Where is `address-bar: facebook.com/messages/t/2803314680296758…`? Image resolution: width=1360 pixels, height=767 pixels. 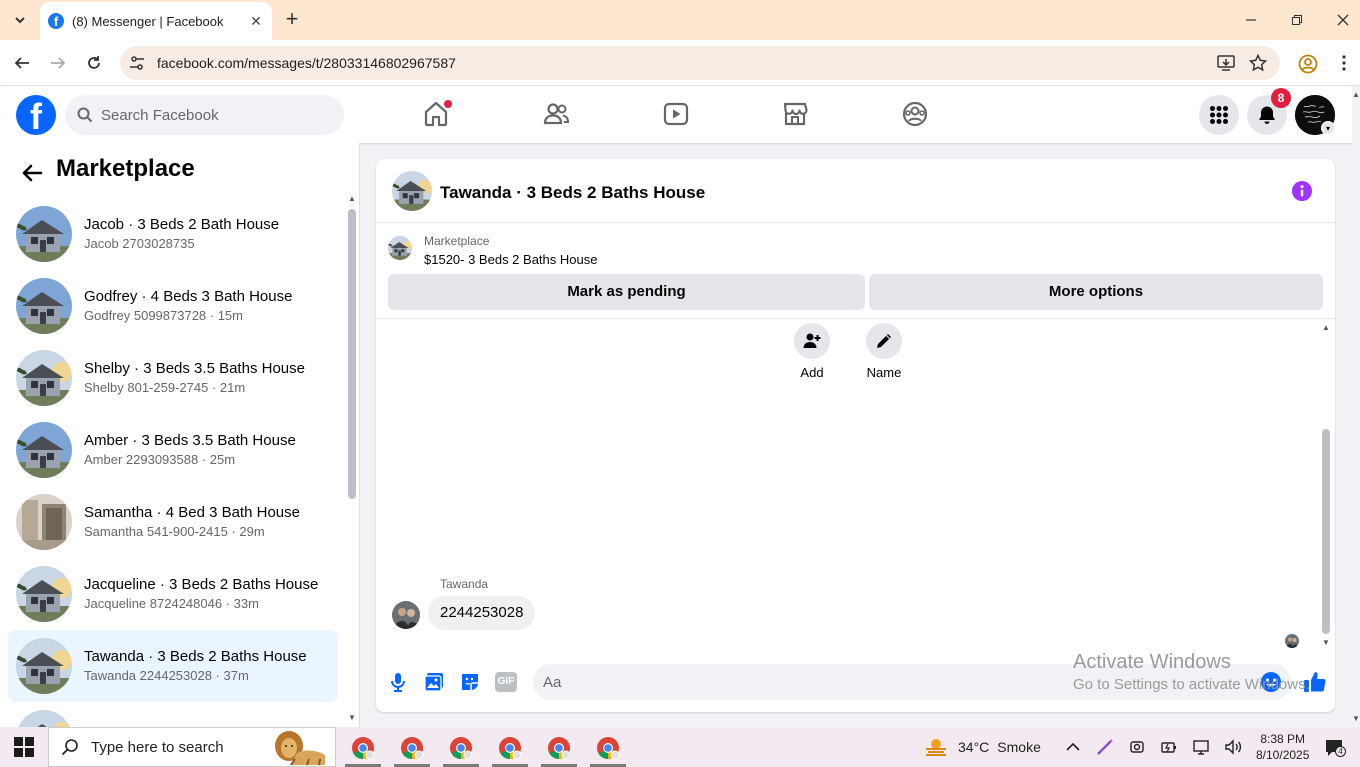
address-bar: facebook.com/messages/t/2803314680296758… is located at coordinates (700, 63).